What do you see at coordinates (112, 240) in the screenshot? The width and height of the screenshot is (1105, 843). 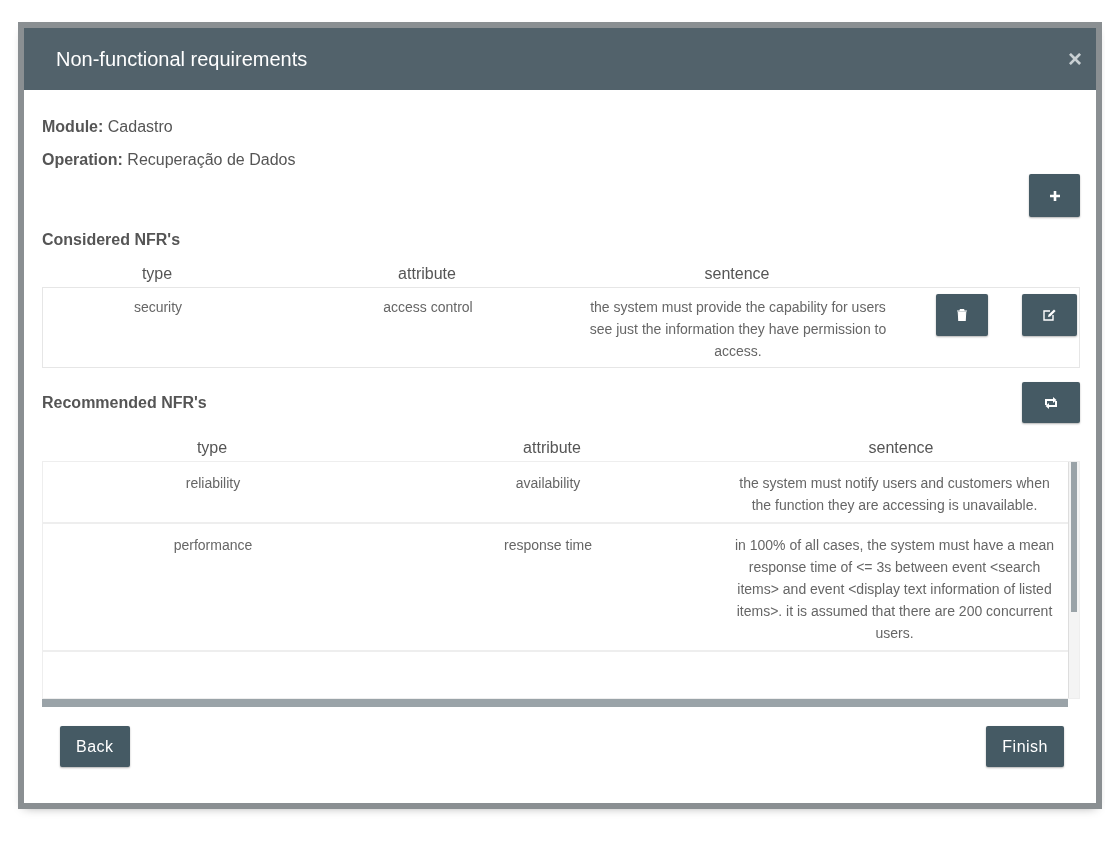 I see `section-heading: Considered NFR's` at bounding box center [112, 240].